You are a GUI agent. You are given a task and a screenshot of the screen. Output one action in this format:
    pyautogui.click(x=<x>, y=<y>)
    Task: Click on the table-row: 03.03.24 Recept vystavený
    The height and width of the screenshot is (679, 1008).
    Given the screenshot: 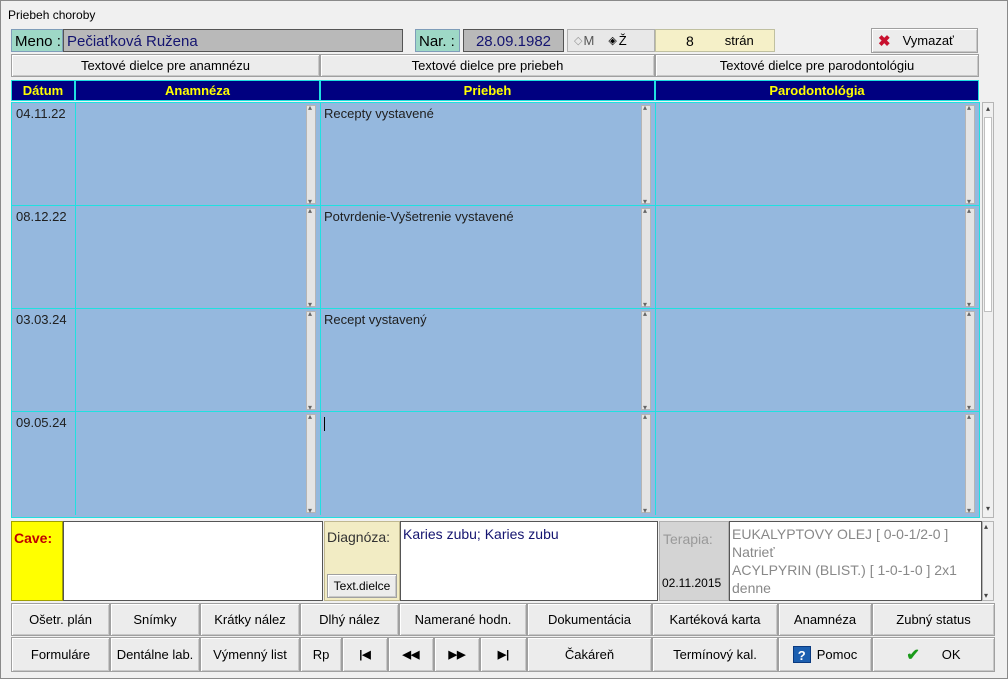 What is the action you would take?
    pyautogui.click(x=495, y=360)
    